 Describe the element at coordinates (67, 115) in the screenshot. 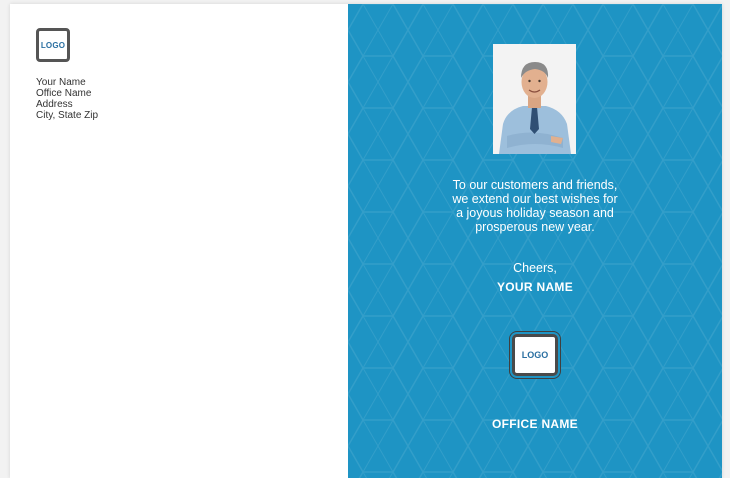

I see `return-city: City, State Zip` at that location.